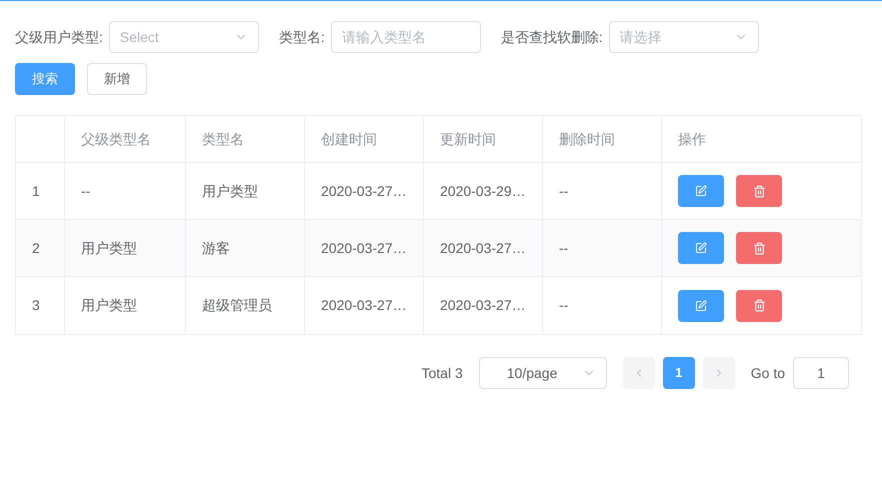 The width and height of the screenshot is (882, 487). I want to click on column-header: 更新时间, so click(468, 139).